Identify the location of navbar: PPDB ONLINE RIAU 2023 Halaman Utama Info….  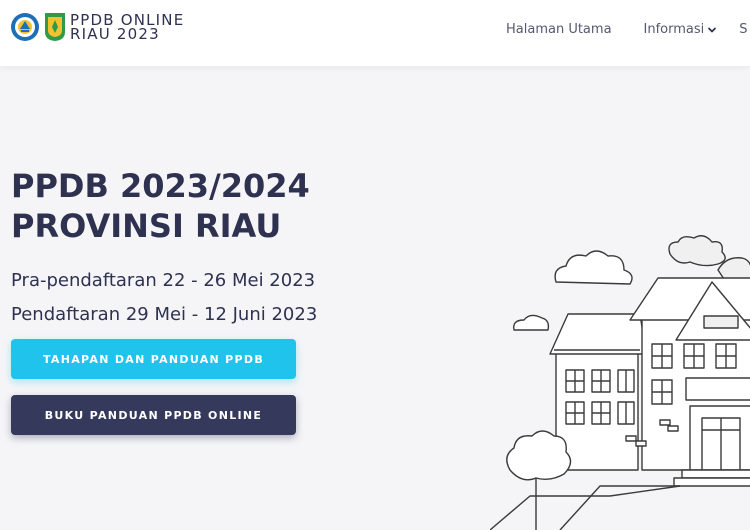
(375, 33).